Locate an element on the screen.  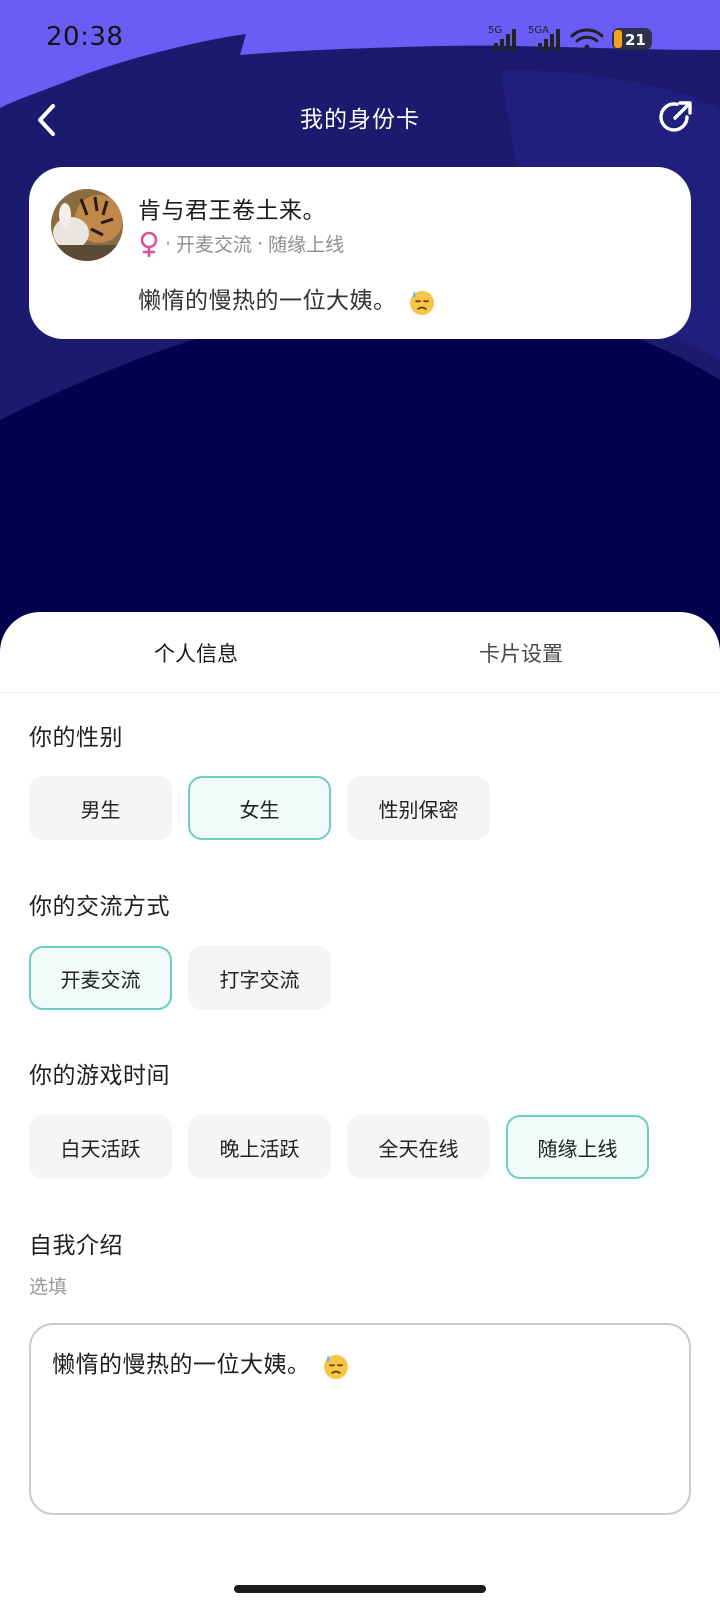
card-meta: · 开麦交流 · 随缘上线 is located at coordinates (241, 243).